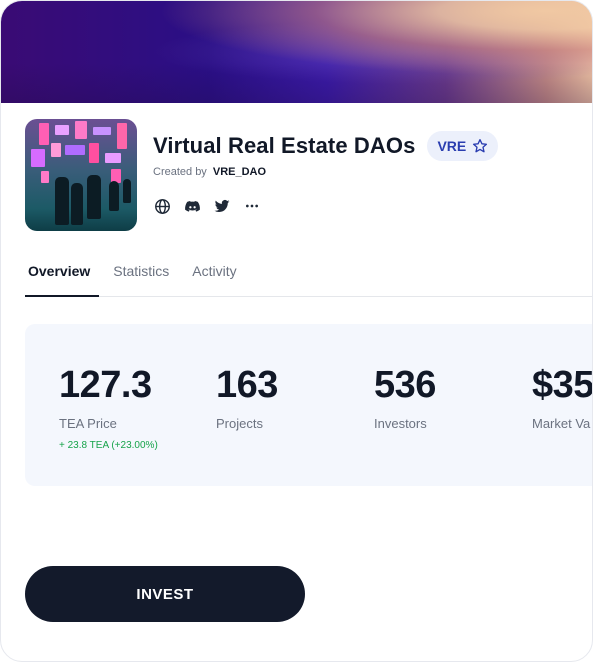 This screenshot has width=593, height=662. I want to click on tab-activity: Activity, so click(214, 271).